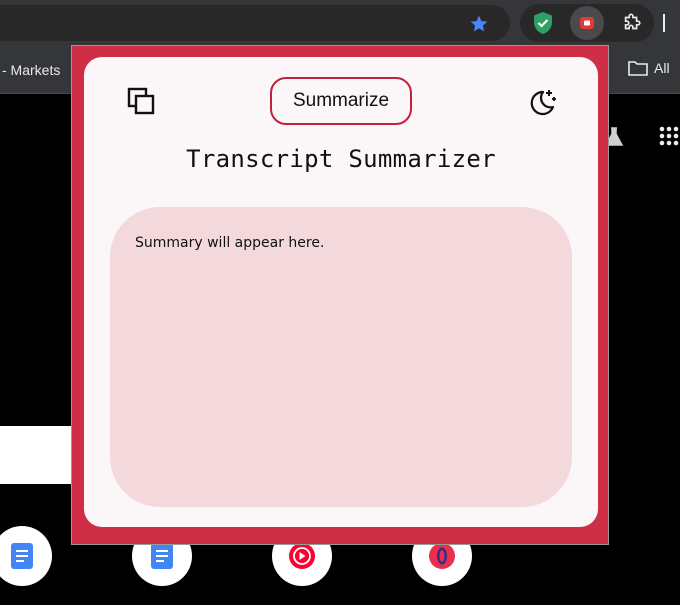 The width and height of the screenshot is (680, 605). What do you see at coordinates (141, 101) in the screenshot?
I see `copy-icon` at bounding box center [141, 101].